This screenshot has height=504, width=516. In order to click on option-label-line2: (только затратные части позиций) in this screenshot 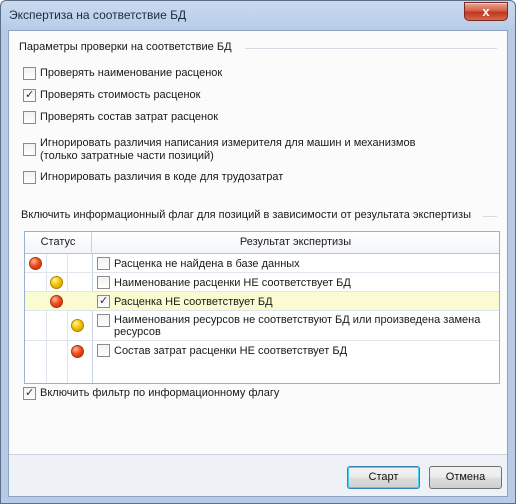, I will do `click(127, 156)`.